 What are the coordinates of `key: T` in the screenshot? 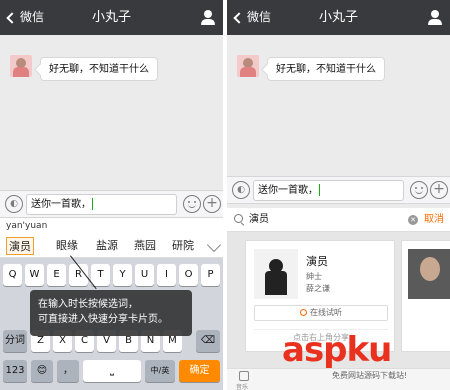 It's located at (100, 275).